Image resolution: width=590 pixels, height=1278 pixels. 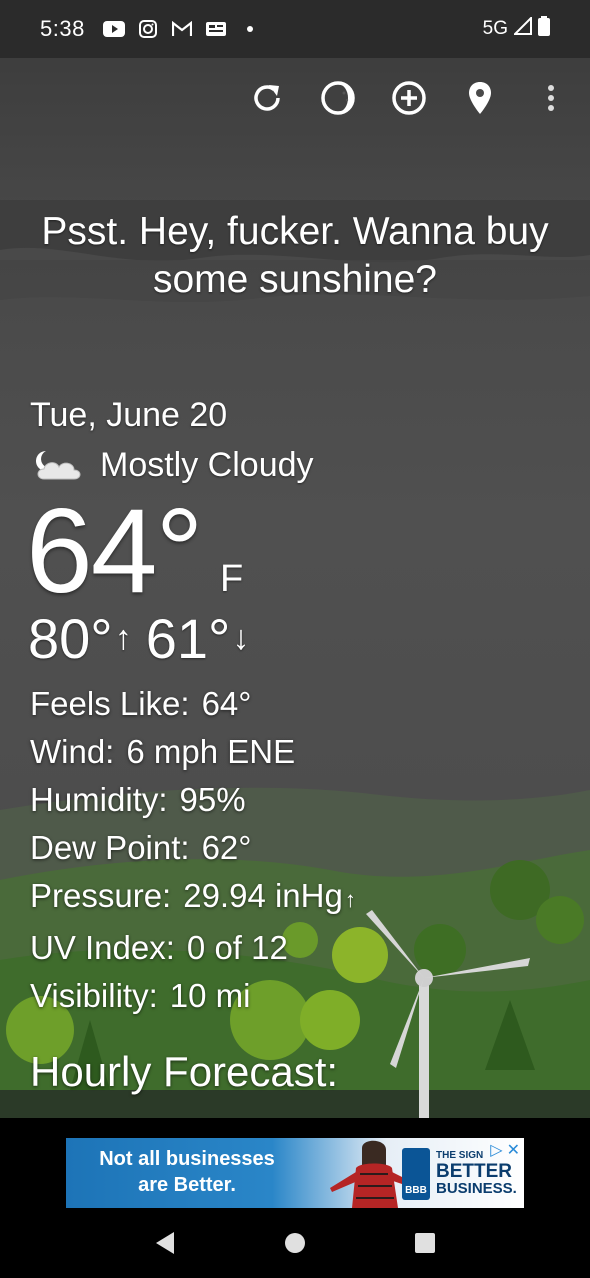 I want to click on system-nav-bar, so click(x=295, y=1243).